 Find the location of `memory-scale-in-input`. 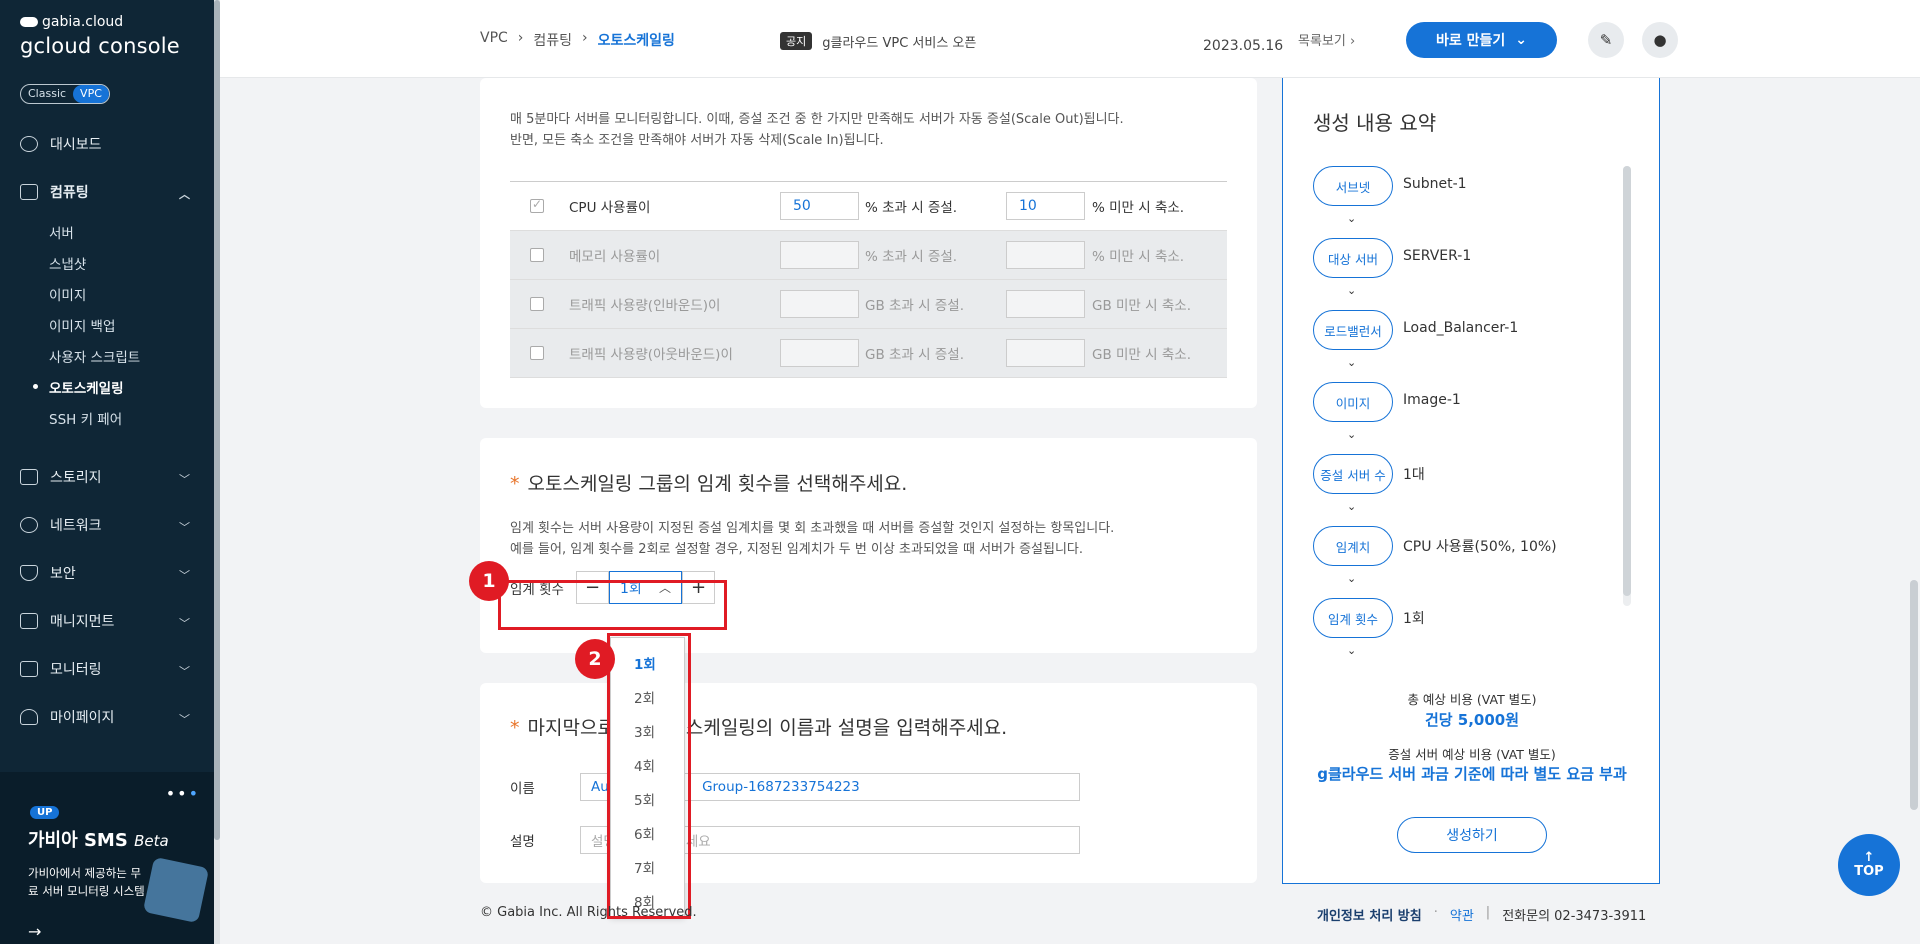

memory-scale-in-input is located at coordinates (1045, 255).